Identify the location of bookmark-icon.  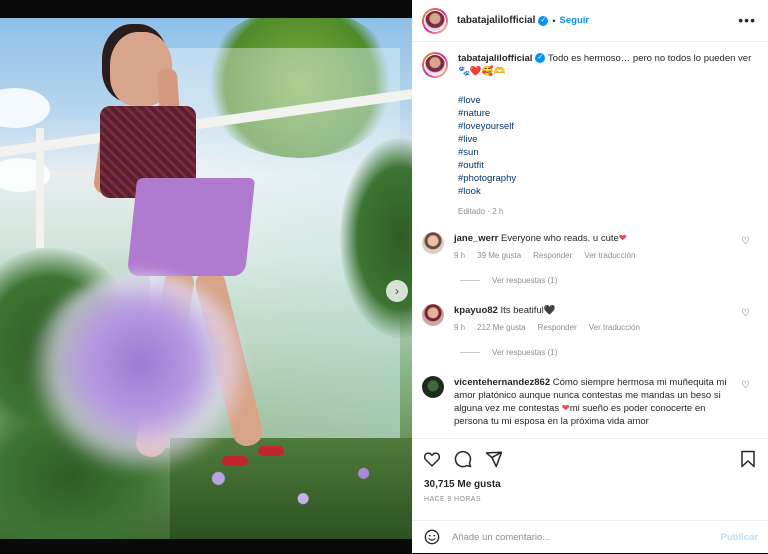
(748, 459).